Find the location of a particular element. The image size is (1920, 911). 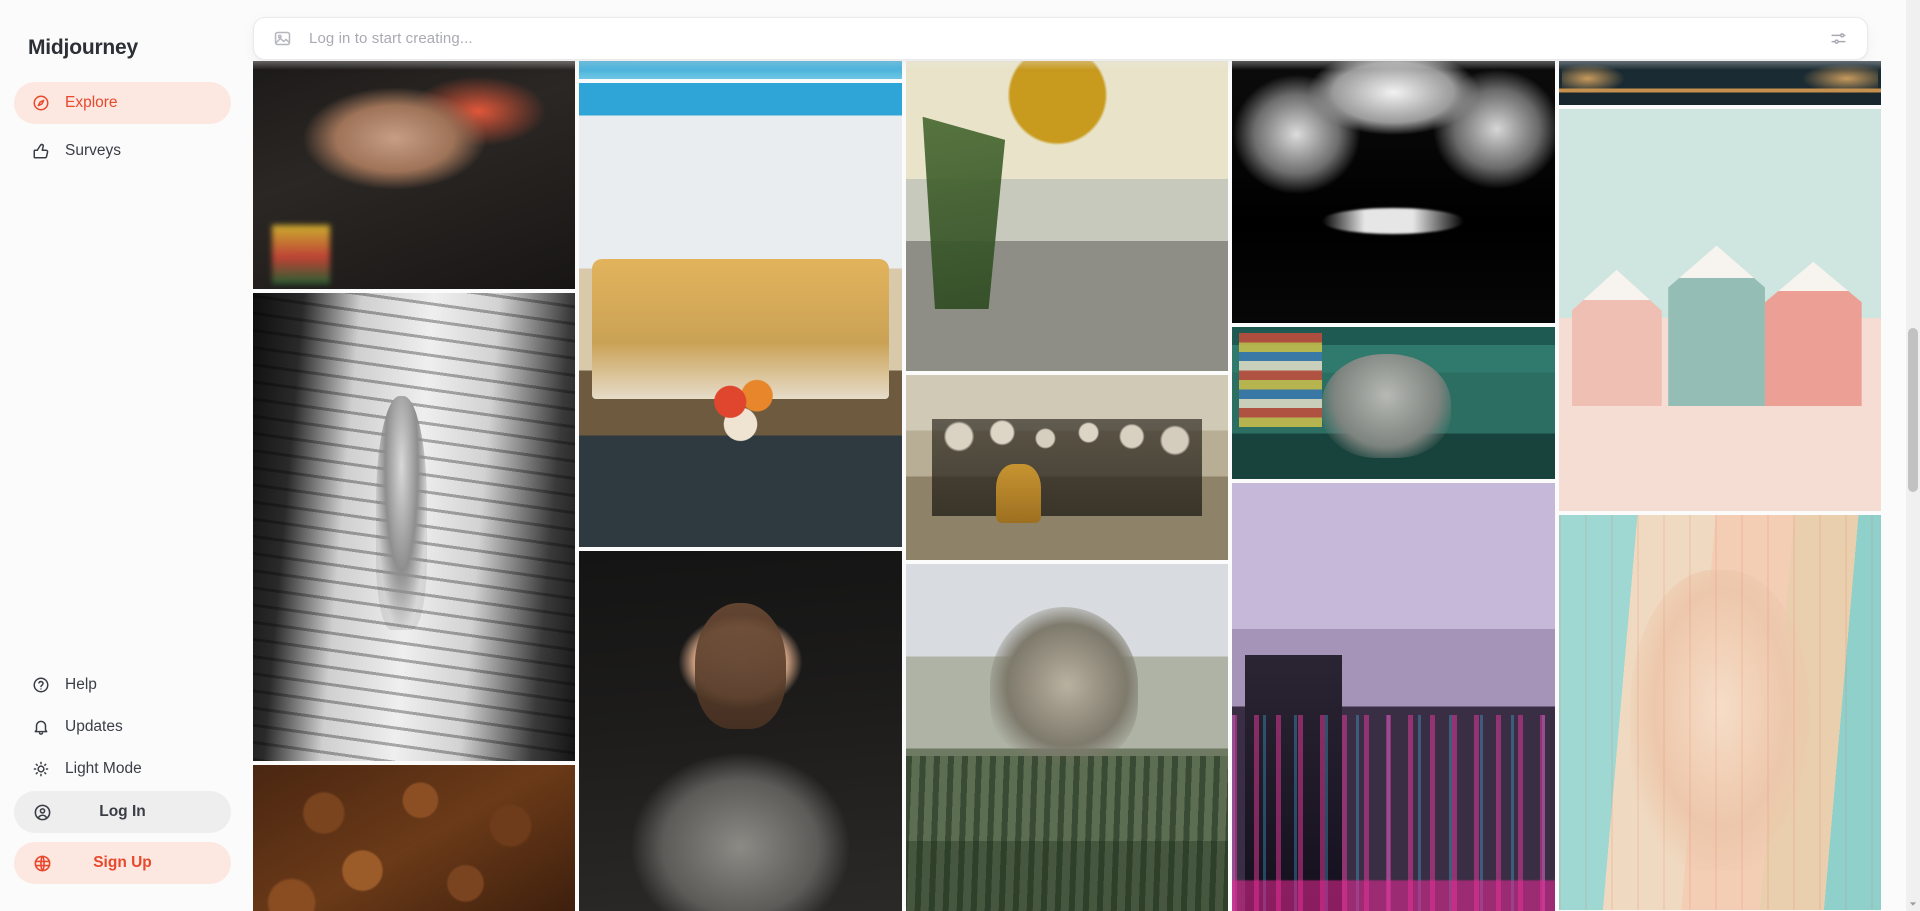

vertical-scrollbar is located at coordinates (1913, 455).